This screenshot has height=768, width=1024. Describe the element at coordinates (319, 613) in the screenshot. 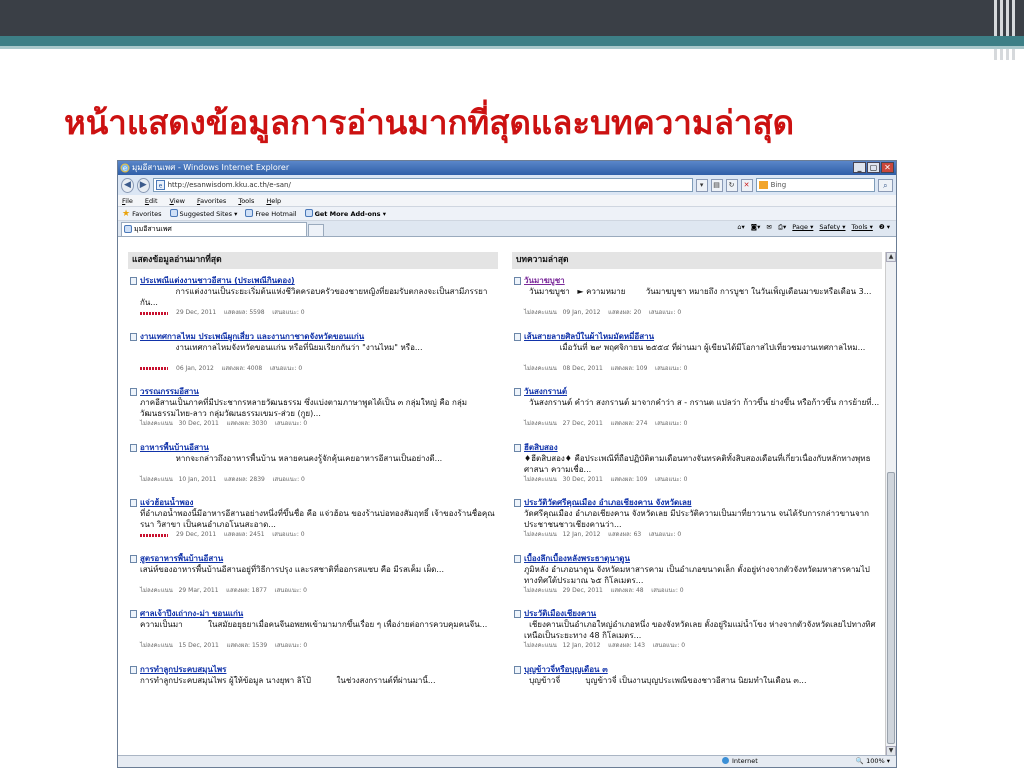

I see `article-link: ศาลเจ้าปึงเถ่ากง-ม่า ขอนแก่น` at that location.